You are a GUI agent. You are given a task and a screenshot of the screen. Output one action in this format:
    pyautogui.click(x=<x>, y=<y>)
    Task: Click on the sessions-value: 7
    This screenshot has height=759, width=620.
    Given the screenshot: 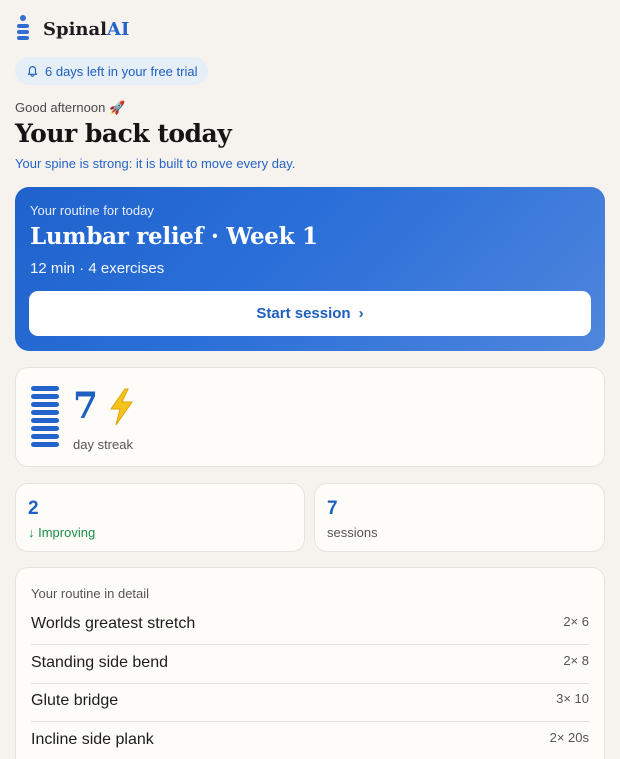 What is the action you would take?
    pyautogui.click(x=332, y=508)
    